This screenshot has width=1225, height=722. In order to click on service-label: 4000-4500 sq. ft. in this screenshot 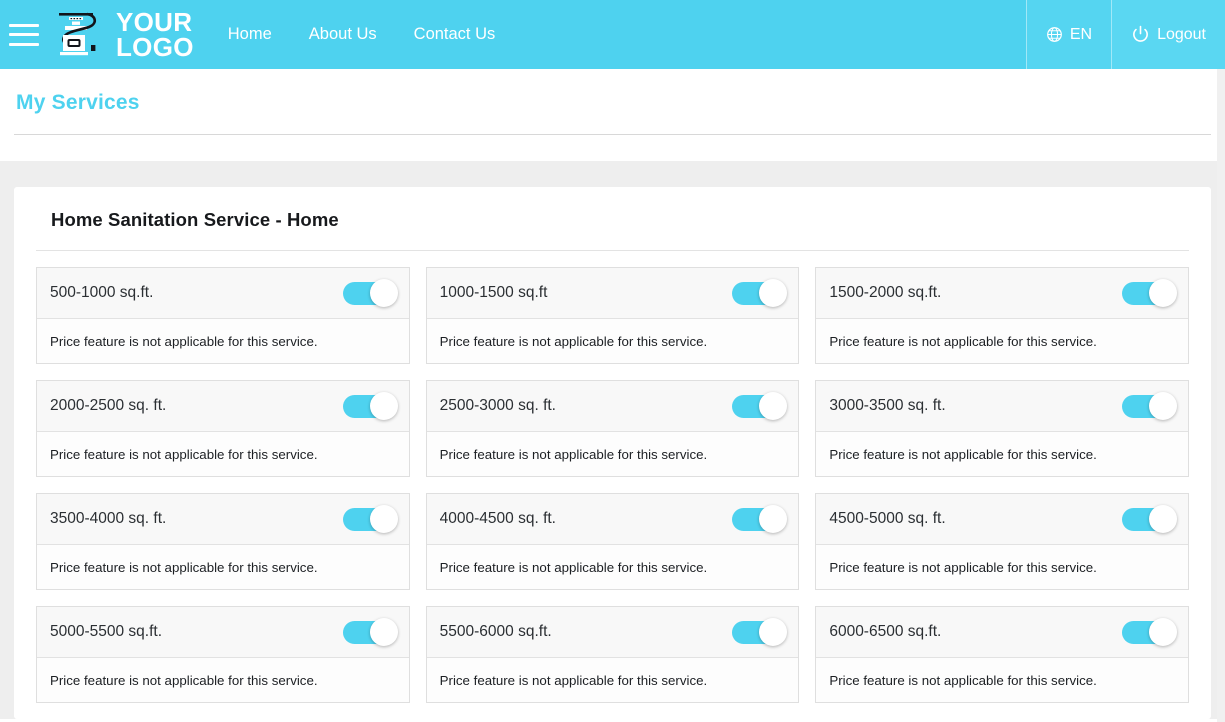, I will do `click(497, 518)`.